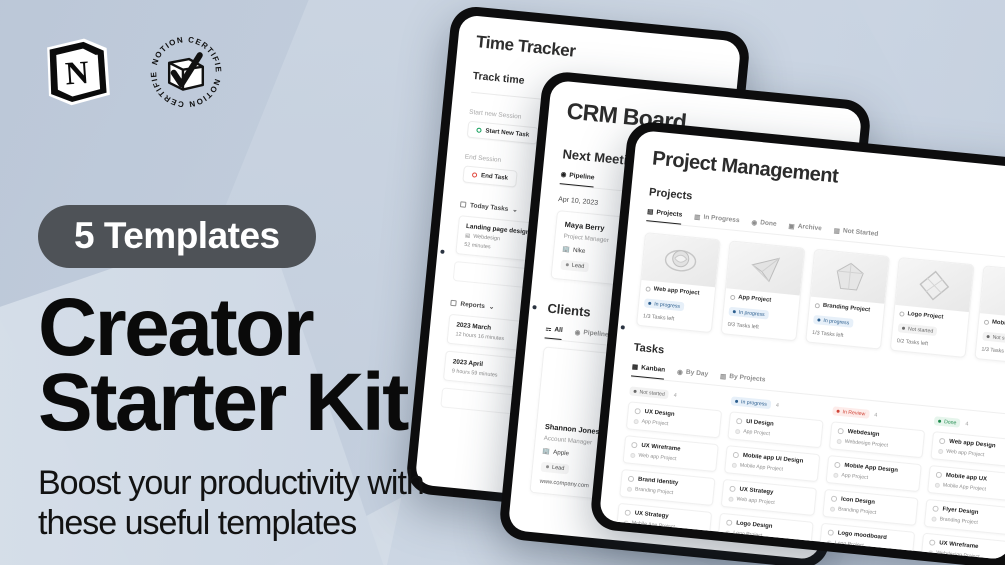 The image size is (1005, 565). Describe the element at coordinates (566, 249) in the screenshot. I see `building-icon: 🏢` at that location.